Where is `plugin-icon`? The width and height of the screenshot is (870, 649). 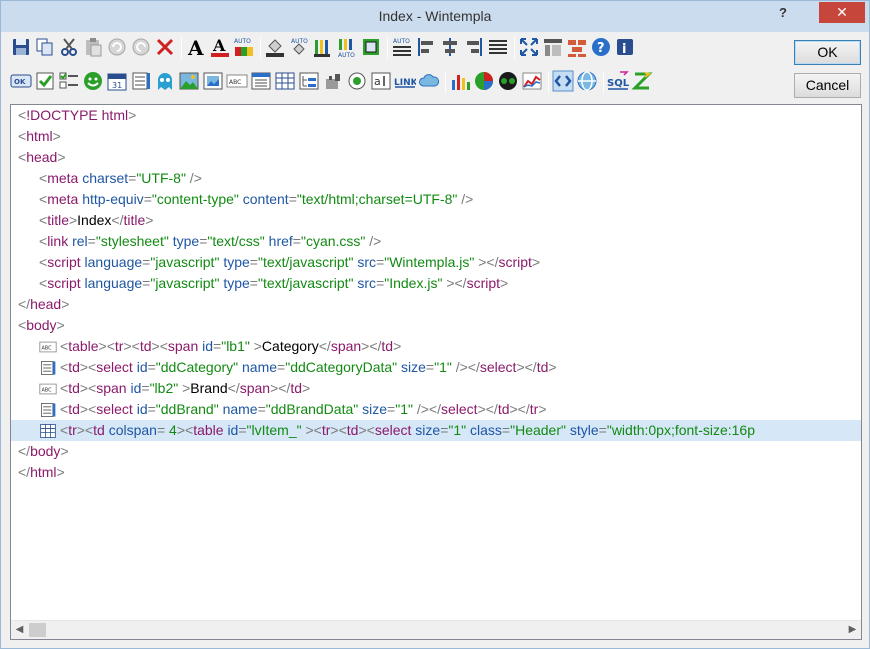
plugin-icon is located at coordinates (333, 81).